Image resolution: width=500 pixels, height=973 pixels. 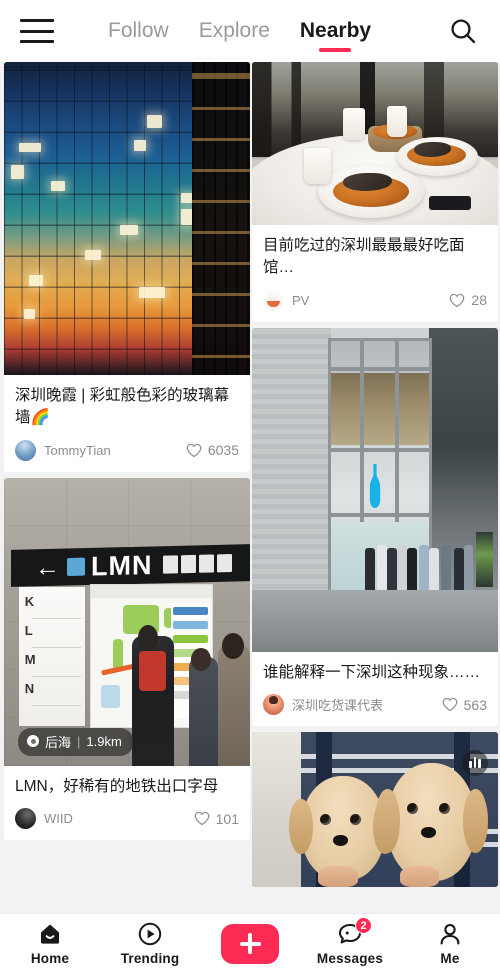 I want to click on tab-explore: Explore, so click(x=234, y=31).